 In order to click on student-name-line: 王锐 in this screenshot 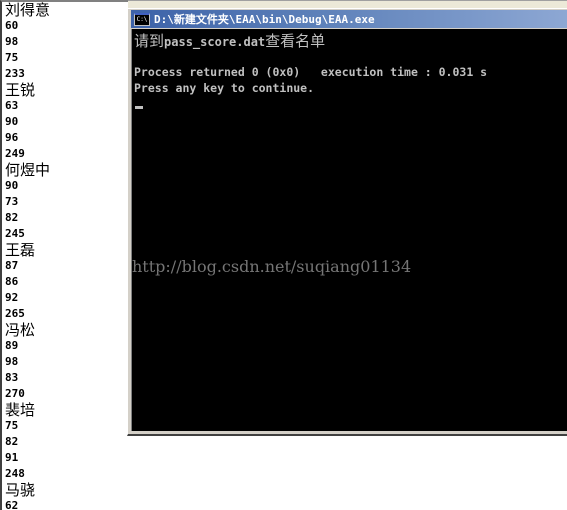, I will do `click(20, 90)`.